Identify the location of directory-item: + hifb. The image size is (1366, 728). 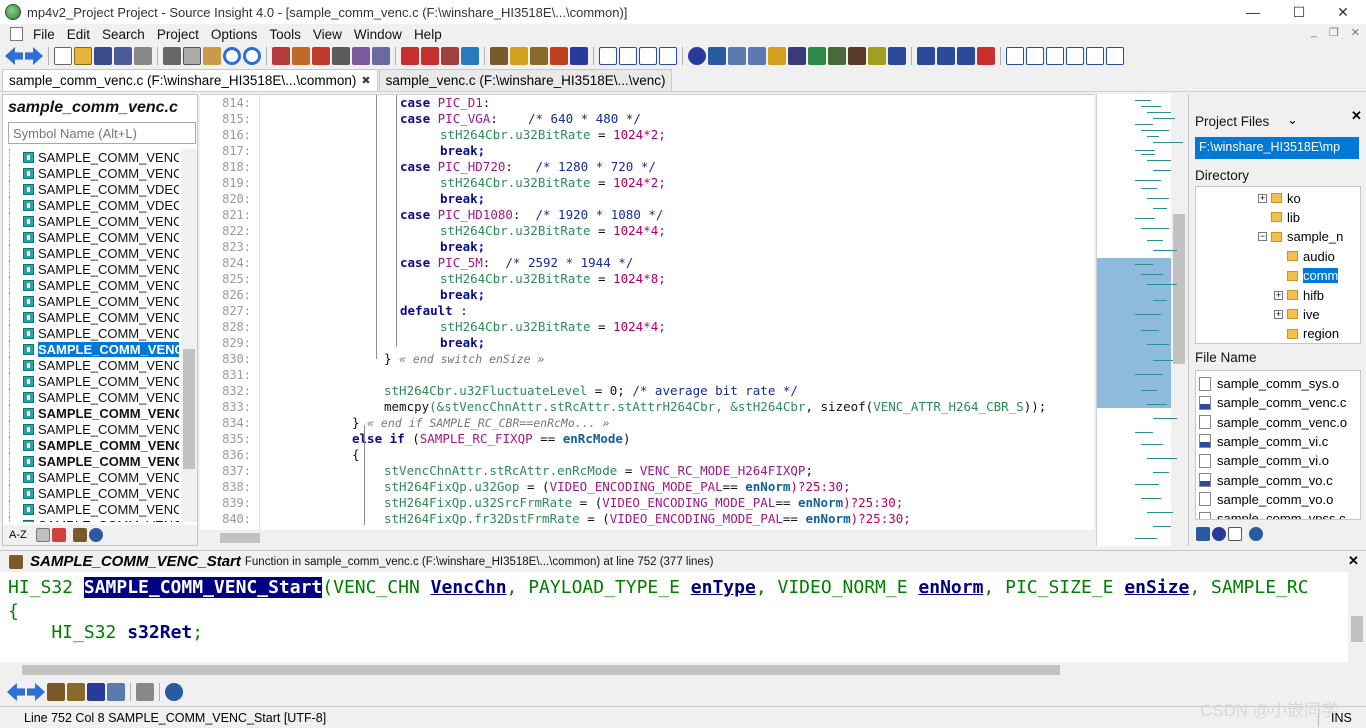
(1299, 295).